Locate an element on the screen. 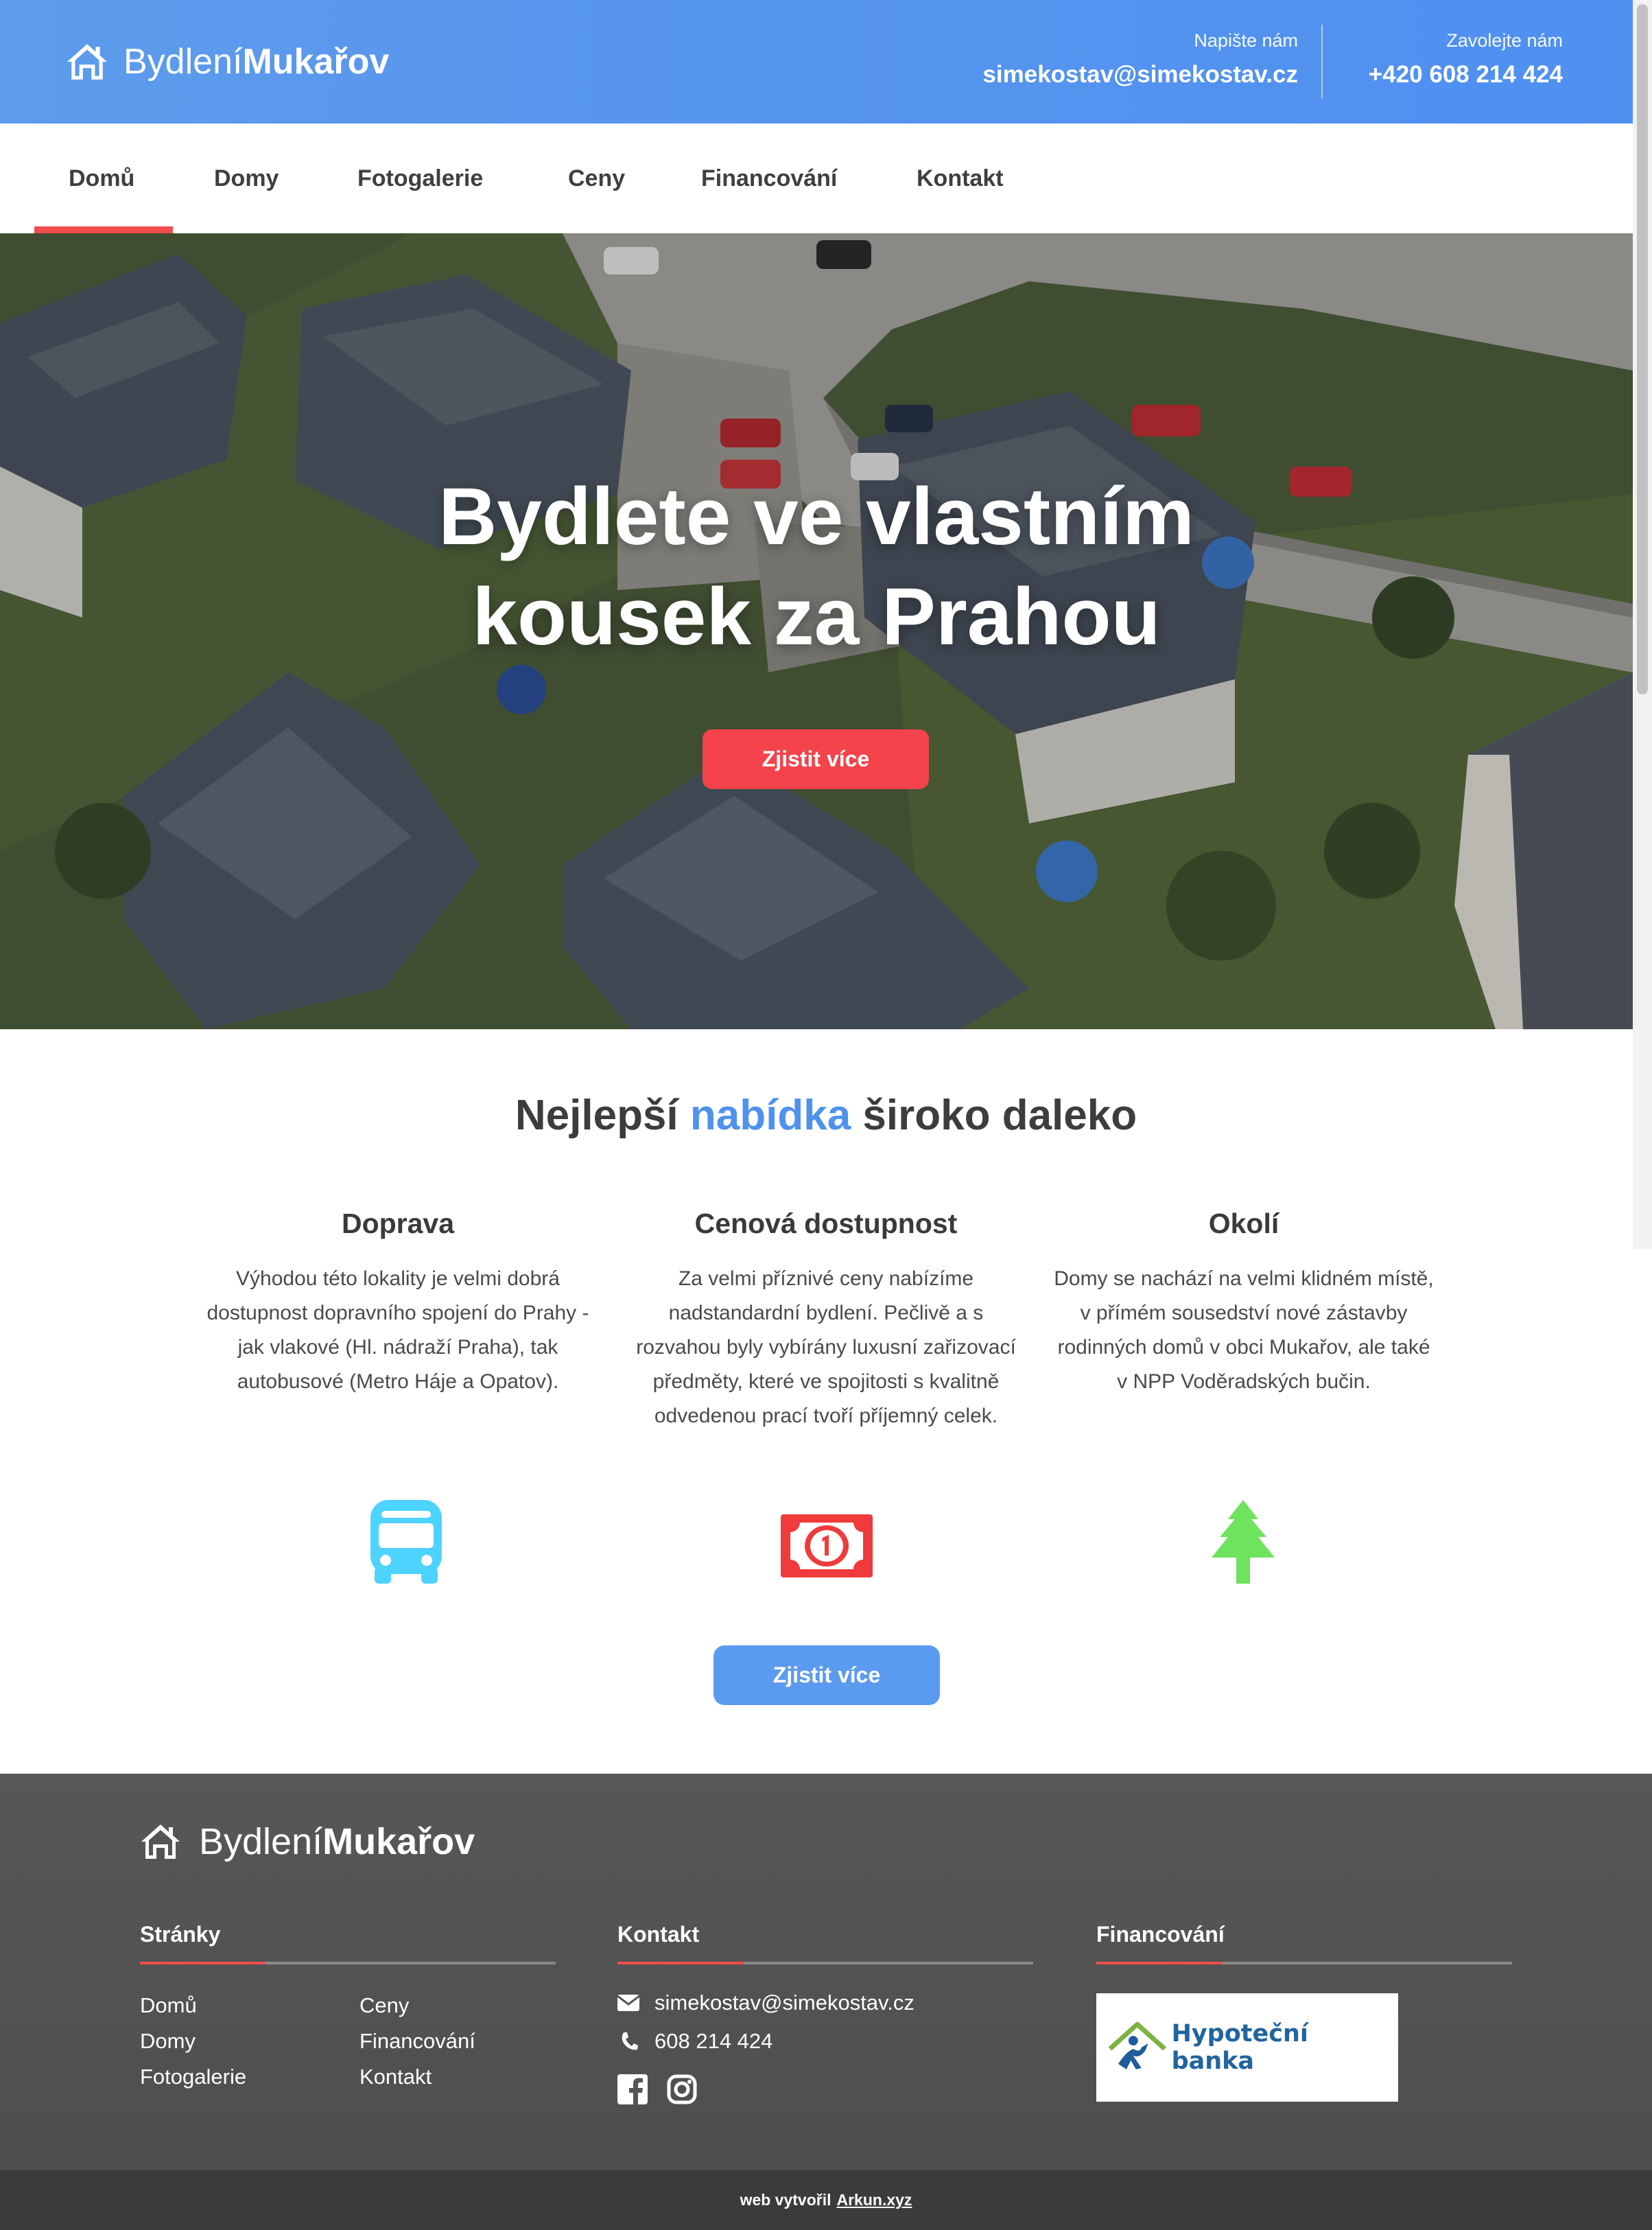 Image resolution: width=1652 pixels, height=2230 pixels. footer-pages-underline is located at coordinates (348, 1963).